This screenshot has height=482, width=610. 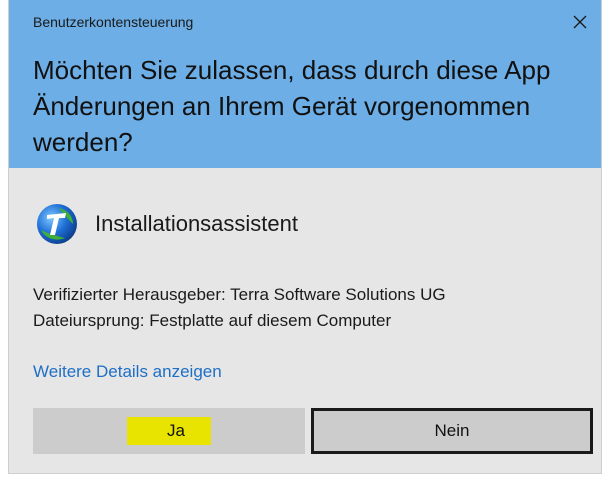 I want to click on yes-button-label: Ja, so click(x=169, y=431).